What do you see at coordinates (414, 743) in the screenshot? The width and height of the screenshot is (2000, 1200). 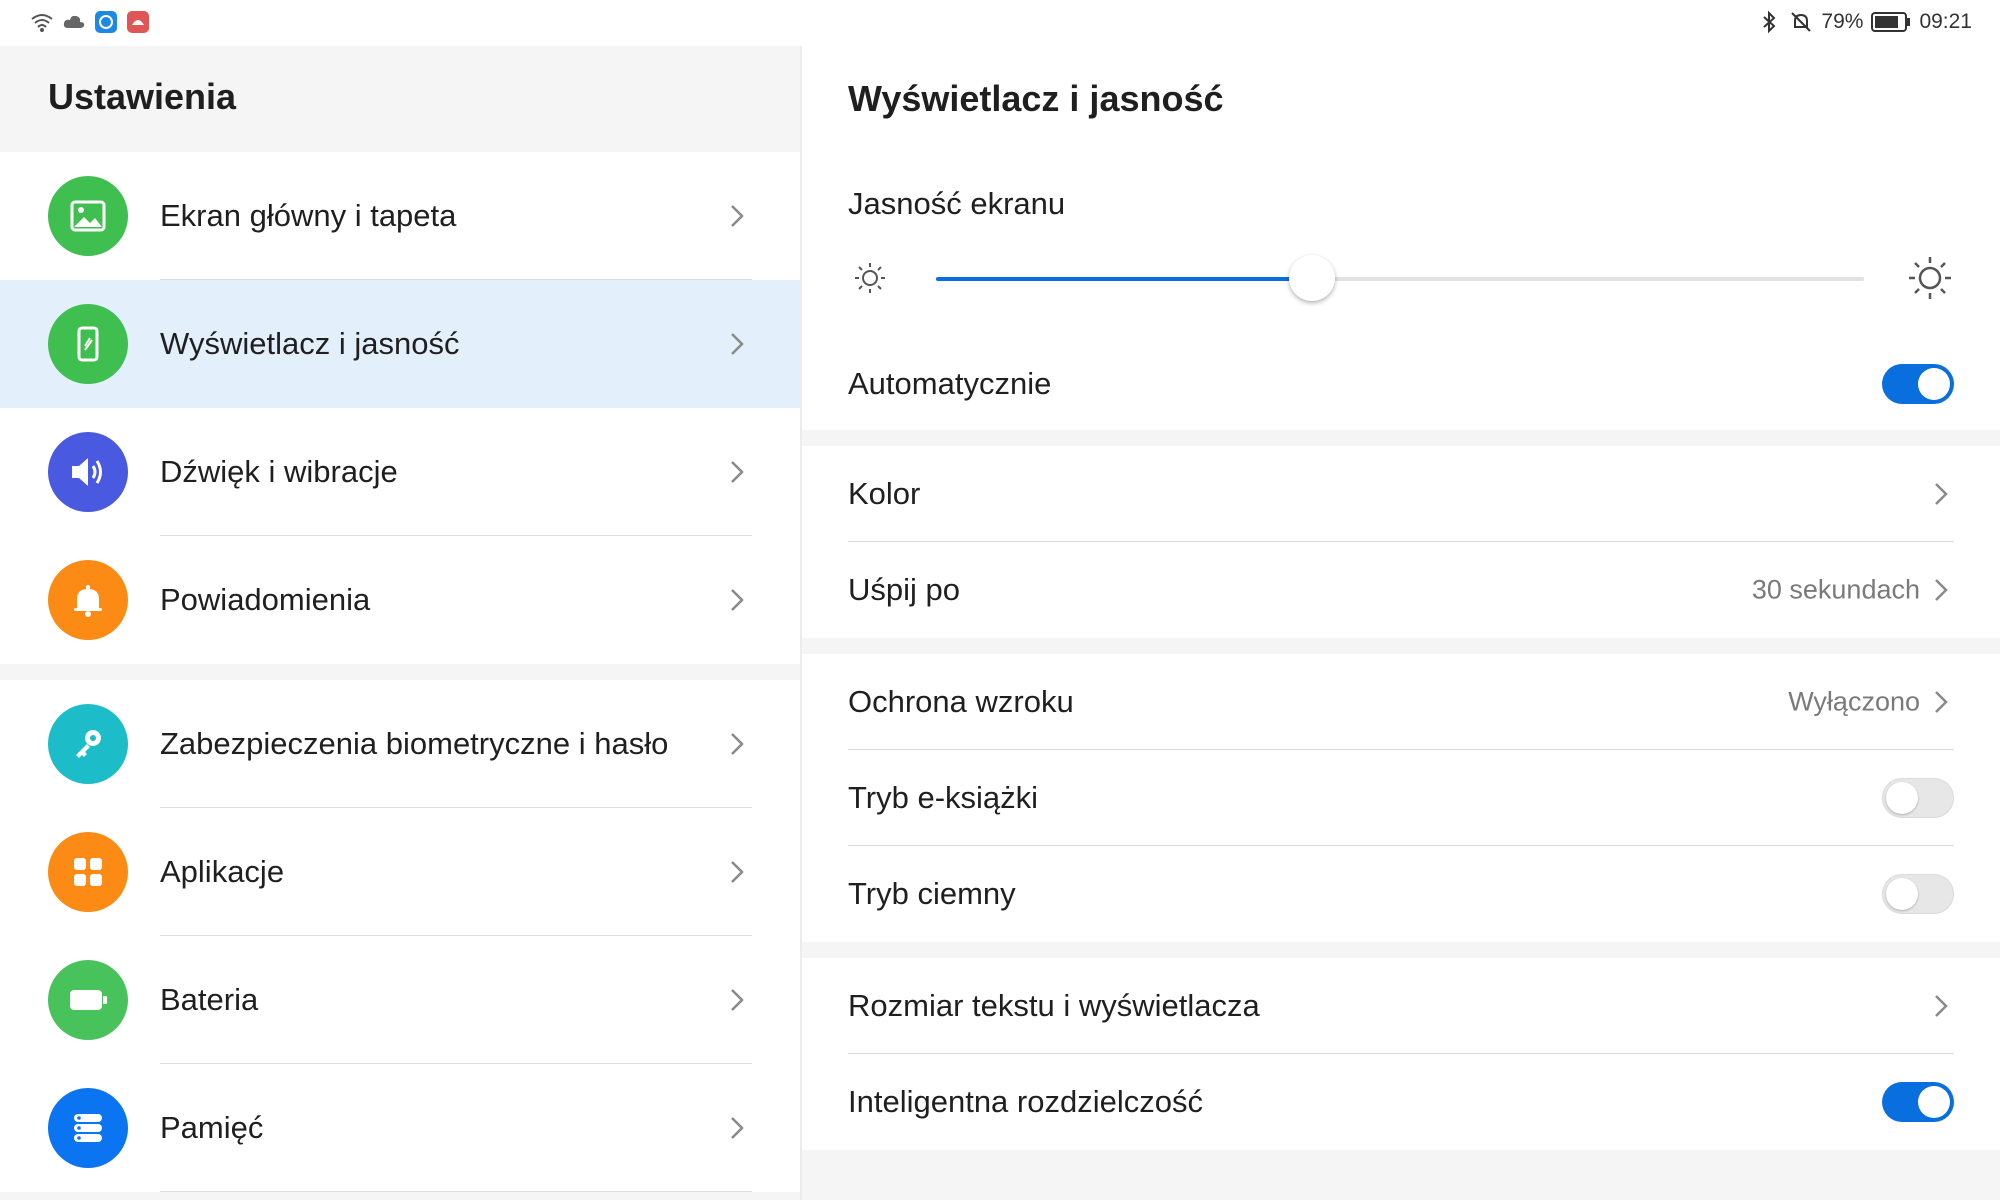 I see `menu-item-label: Zabezpieczenia biometryczne i hasło` at bounding box center [414, 743].